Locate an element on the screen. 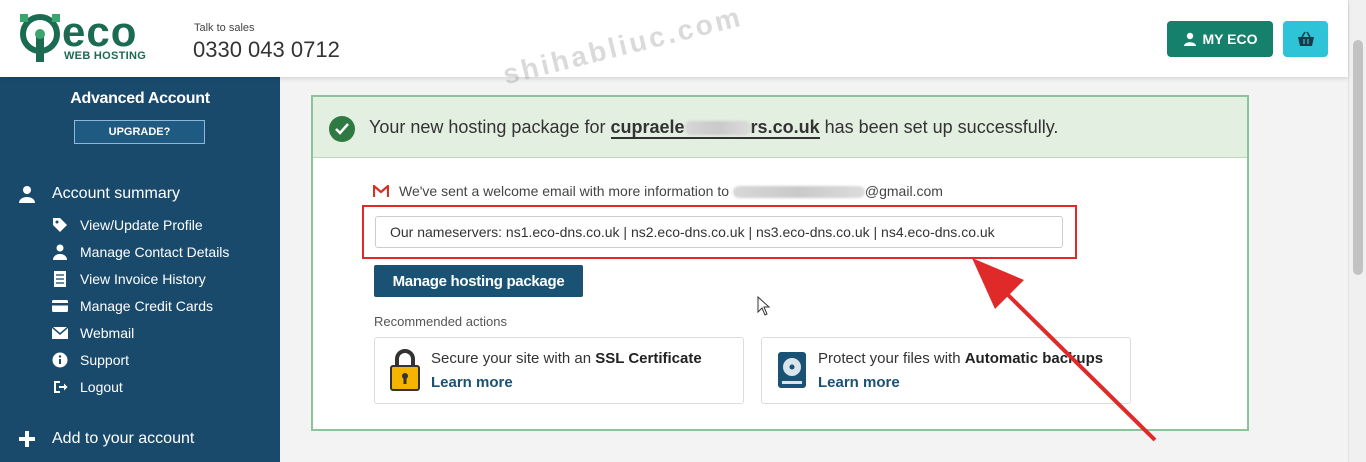  sidebar-item-label: View Invoice History is located at coordinates (143, 279).